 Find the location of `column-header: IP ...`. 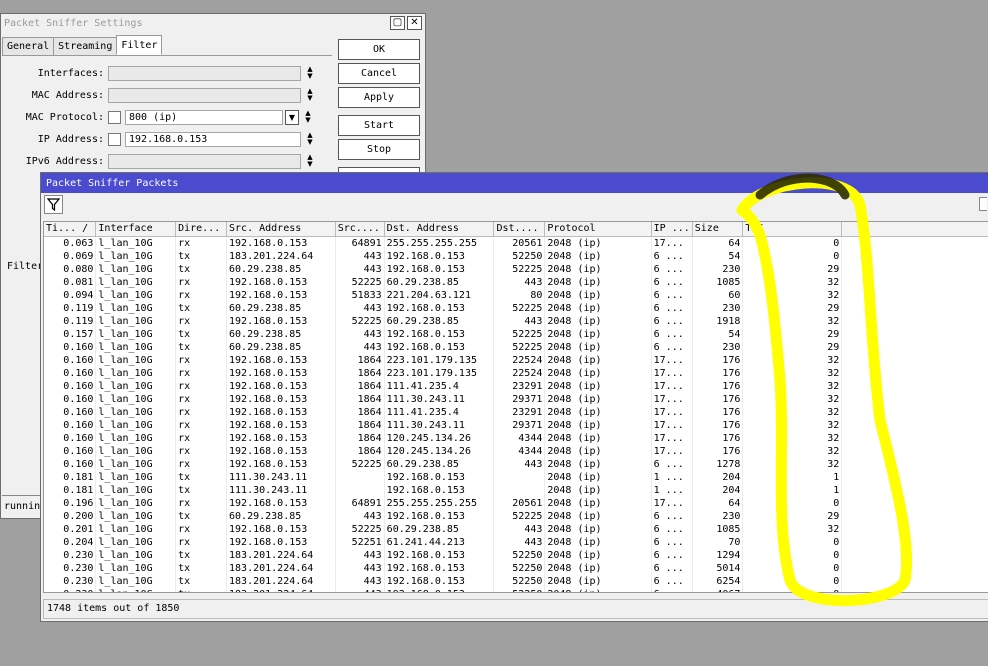

column-header: IP ... is located at coordinates (672, 229).